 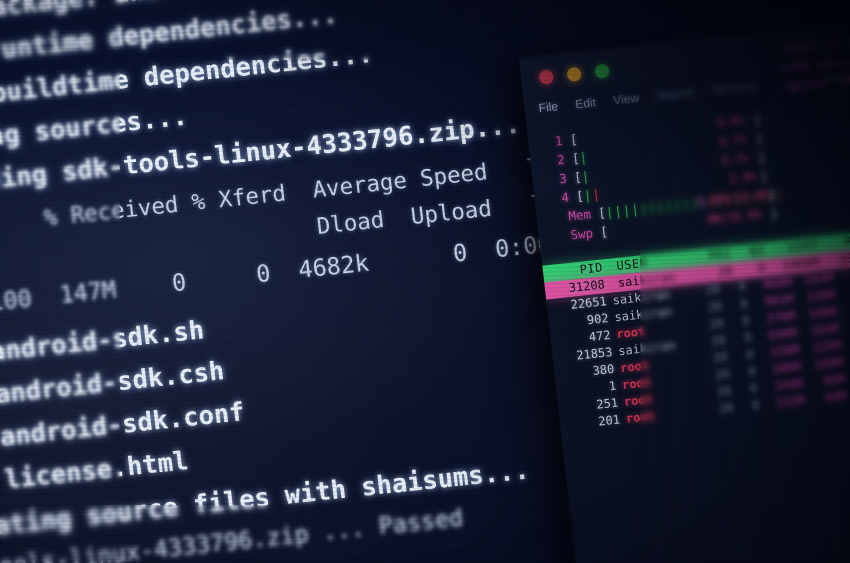 I want to click on header-res: RES, so click(x=847, y=240).